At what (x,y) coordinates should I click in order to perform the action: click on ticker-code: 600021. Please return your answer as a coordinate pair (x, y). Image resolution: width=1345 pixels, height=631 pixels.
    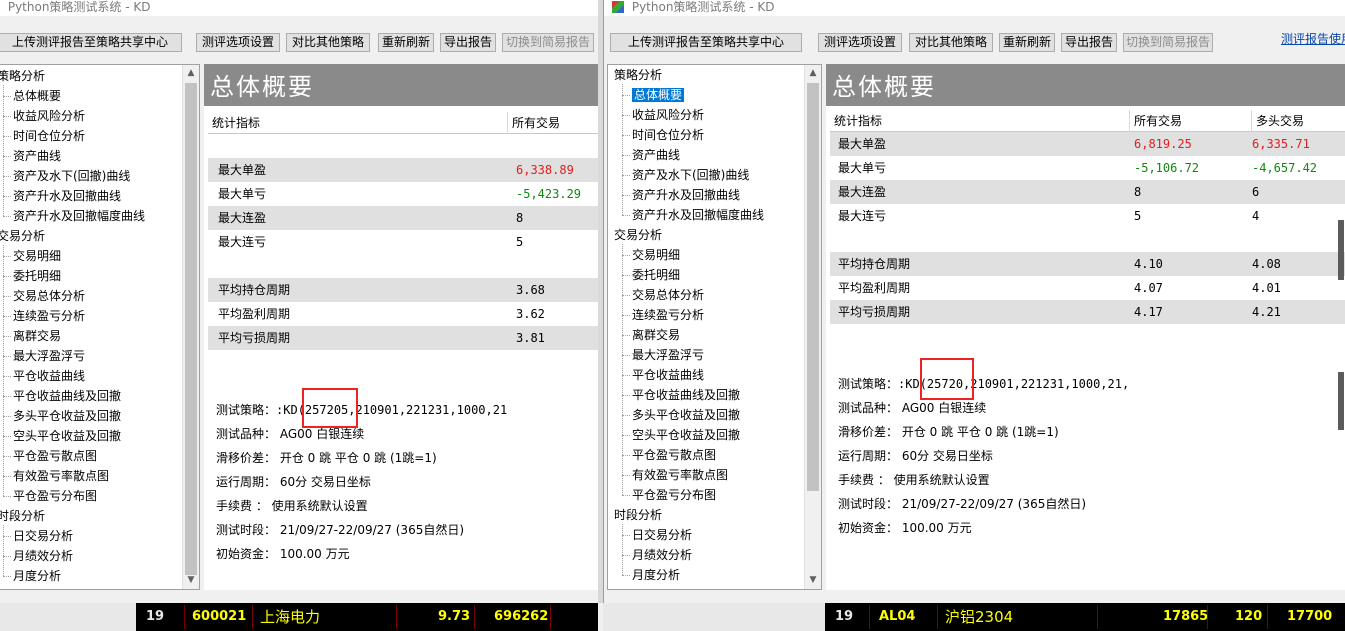
    Looking at the image, I should click on (219, 617).